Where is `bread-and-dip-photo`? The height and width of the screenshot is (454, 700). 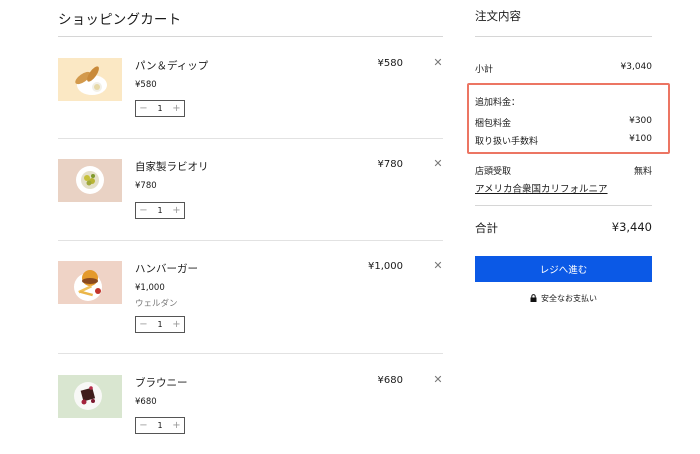 bread-and-dip-photo is located at coordinates (90, 79).